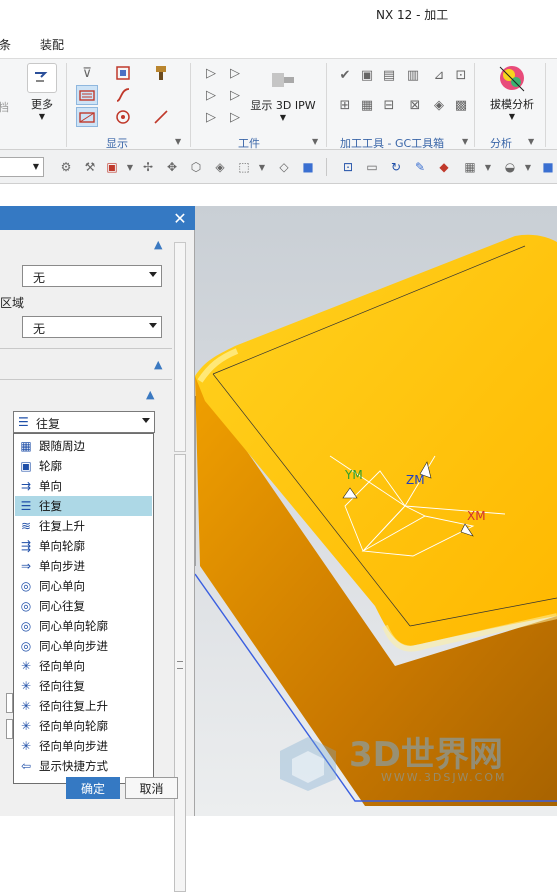 Image resolution: width=557 pixels, height=892 pixels. Describe the element at coordinates (161, 73) in the screenshot. I see `tool-holder-icon` at that location.